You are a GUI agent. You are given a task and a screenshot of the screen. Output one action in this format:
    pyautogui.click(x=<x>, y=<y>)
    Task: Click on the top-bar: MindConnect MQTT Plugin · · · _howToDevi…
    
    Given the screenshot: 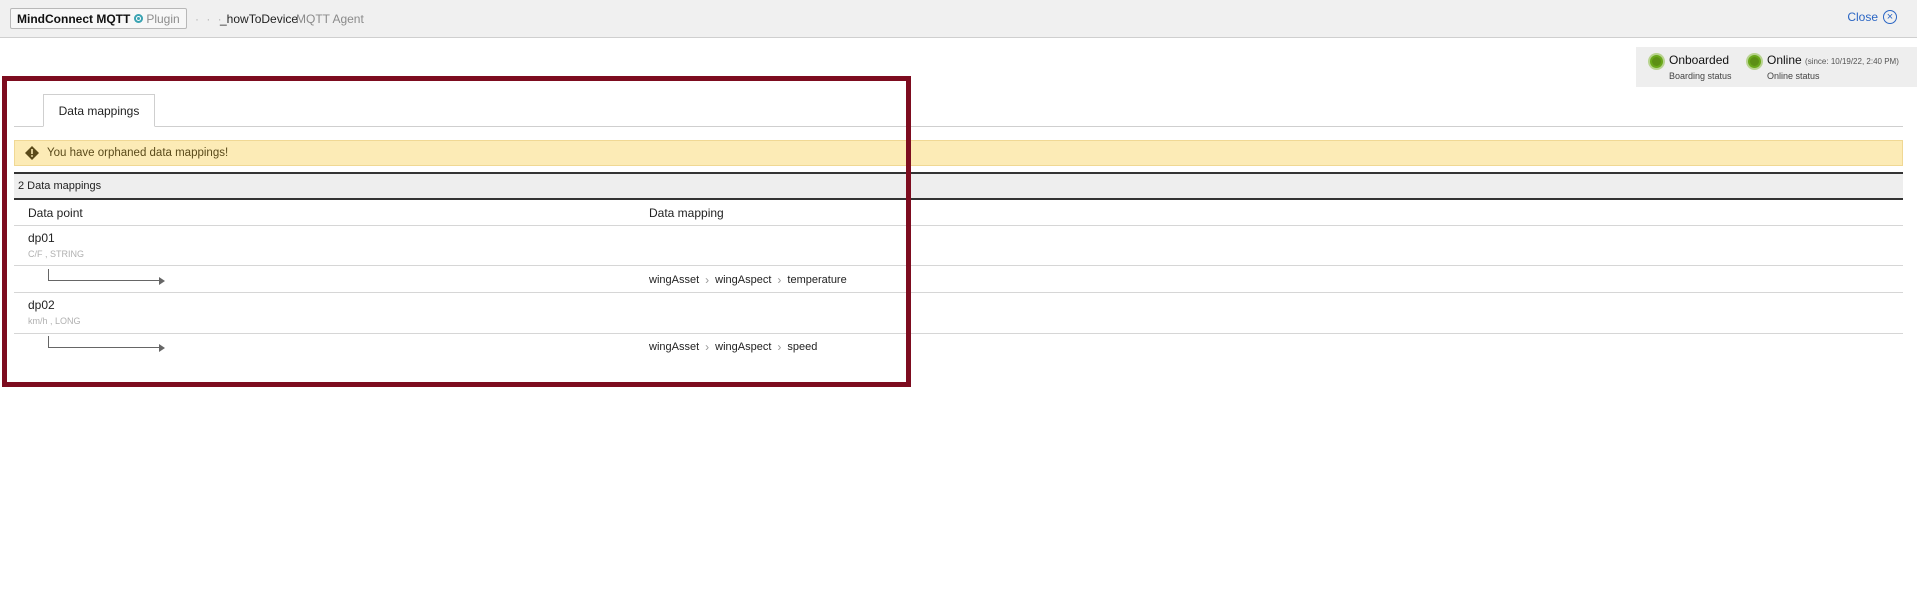 What is the action you would take?
    pyautogui.click(x=958, y=19)
    